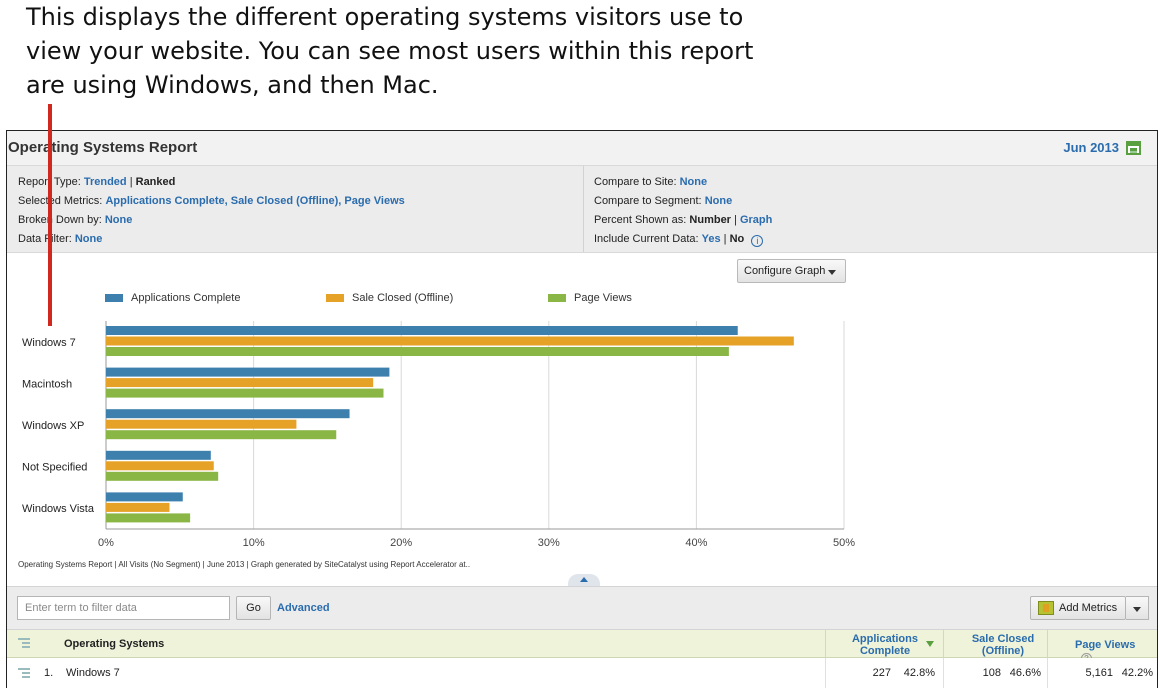 Image resolution: width=1160 pixels, height=688 pixels. What do you see at coordinates (253, 608) in the screenshot?
I see `go-button: Go` at bounding box center [253, 608].